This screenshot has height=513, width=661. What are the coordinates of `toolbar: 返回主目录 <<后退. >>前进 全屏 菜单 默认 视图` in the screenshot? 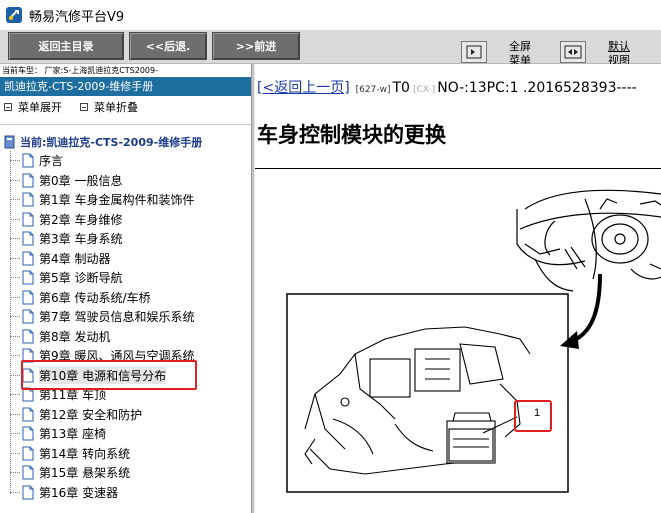 It's located at (330, 48).